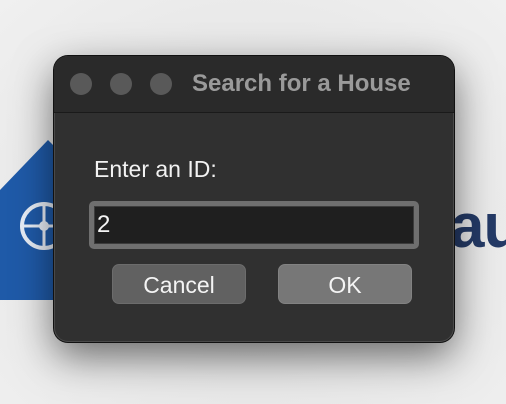 The image size is (506, 404). I want to click on background-app-text: au, so click(478, 226).